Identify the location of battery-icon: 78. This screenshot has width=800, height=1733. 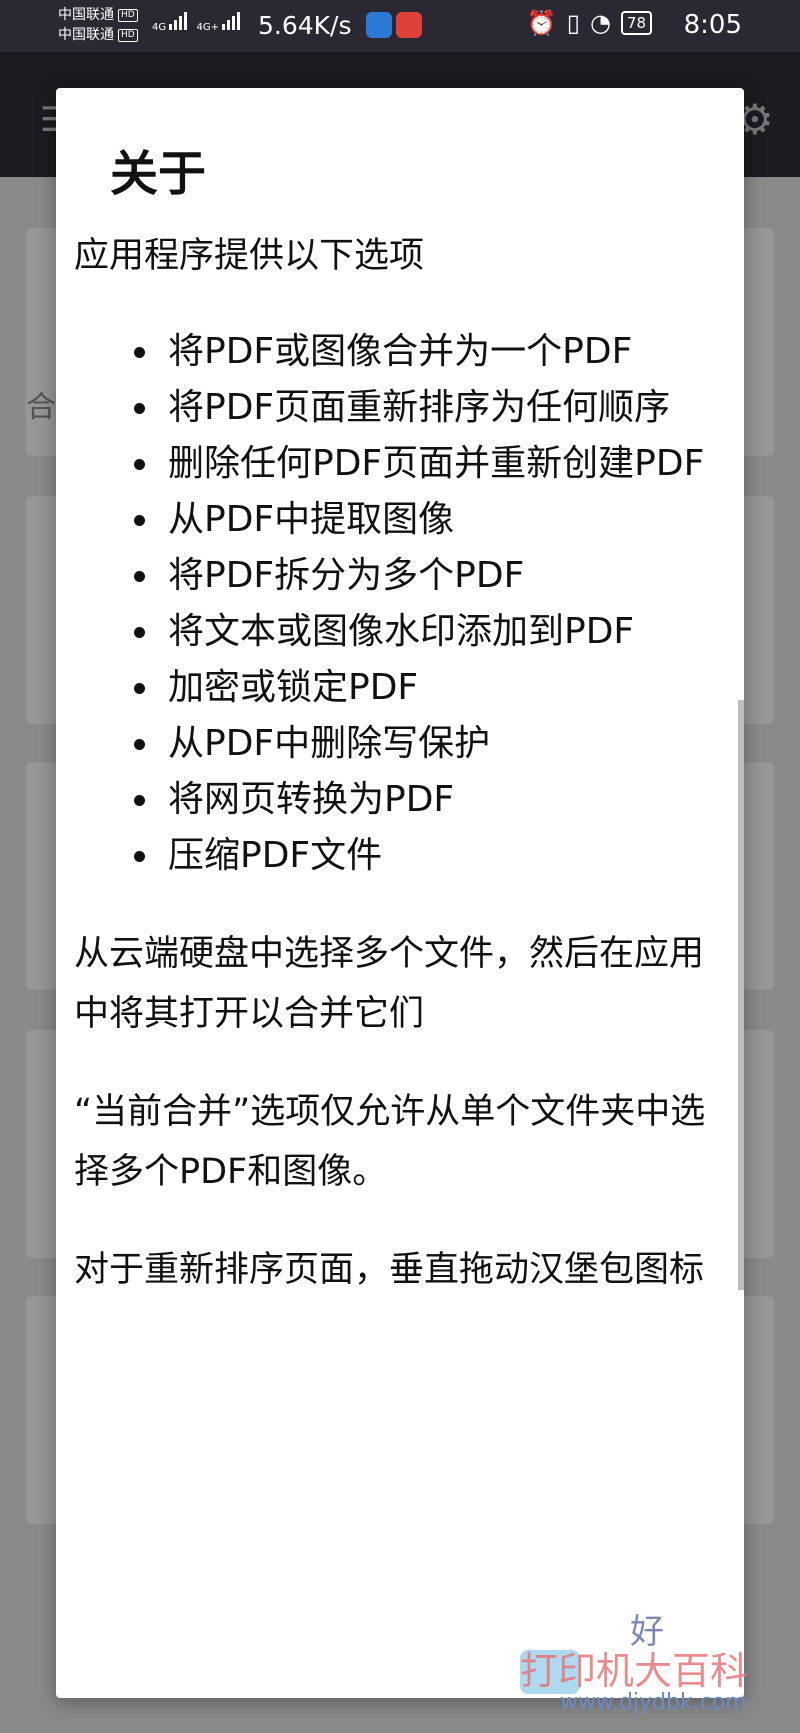
(636, 23).